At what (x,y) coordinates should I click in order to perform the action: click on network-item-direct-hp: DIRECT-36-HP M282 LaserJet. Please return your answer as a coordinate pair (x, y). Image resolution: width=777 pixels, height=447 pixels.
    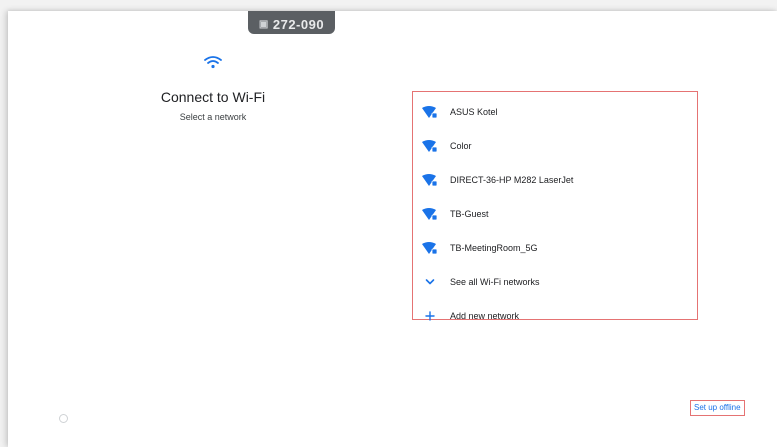
    Looking at the image, I should click on (555, 180).